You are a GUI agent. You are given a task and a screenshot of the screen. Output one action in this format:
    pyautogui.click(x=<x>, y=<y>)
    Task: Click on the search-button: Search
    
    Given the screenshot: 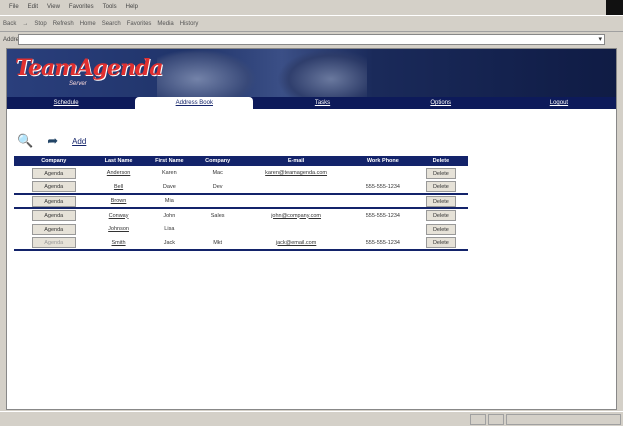 What is the action you would take?
    pyautogui.click(x=111, y=24)
    